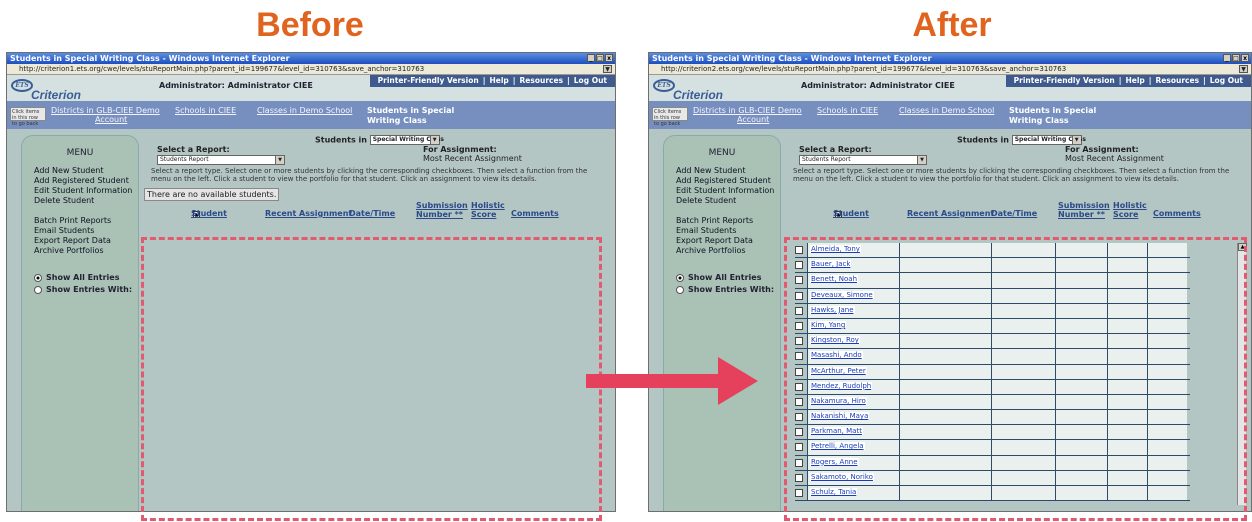 Image resolution: width=1252 pixels, height=522 pixels. Describe the element at coordinates (738, 381) in the screenshot. I see `arrow-head` at that location.